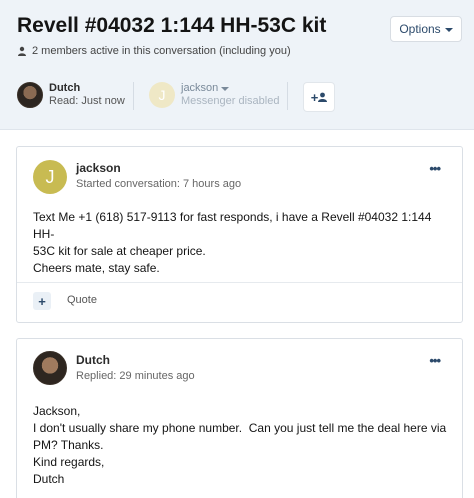  I want to click on message-author: jackson, so click(98, 168).